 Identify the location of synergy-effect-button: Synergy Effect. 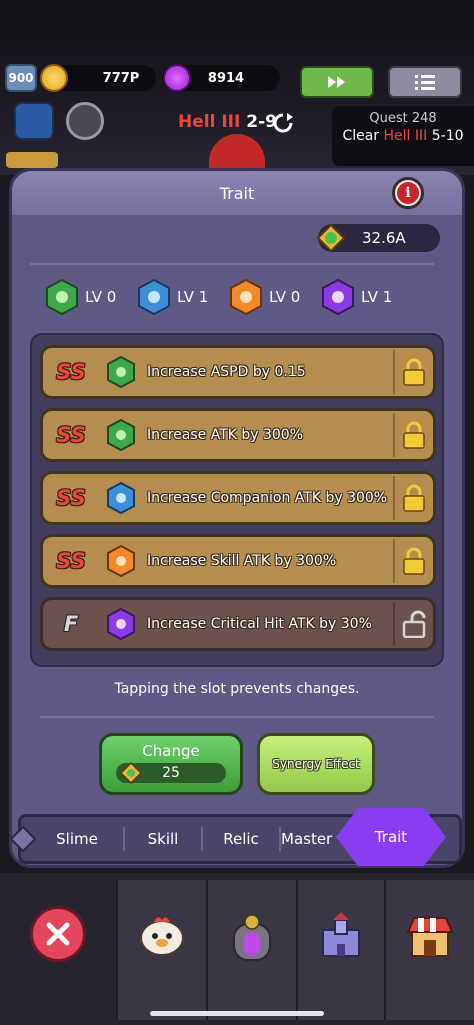
(316, 764).